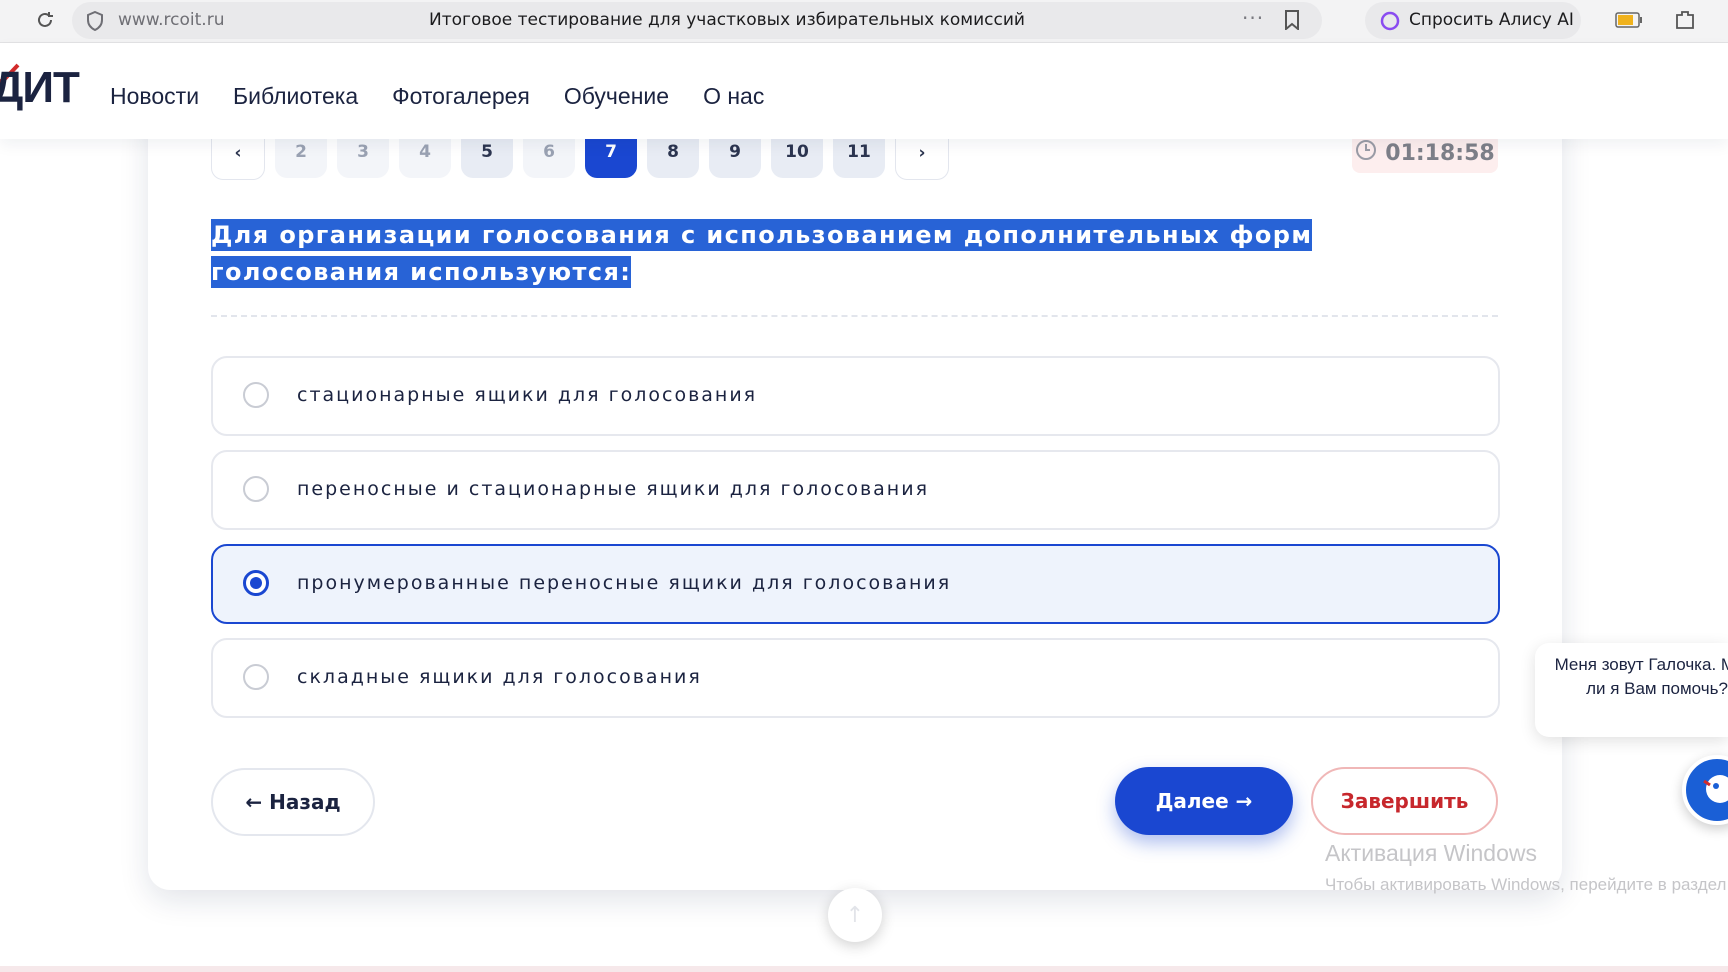  What do you see at coordinates (527, 395) in the screenshot?
I see `answer-label: стационарные ящики для голосования` at bounding box center [527, 395].